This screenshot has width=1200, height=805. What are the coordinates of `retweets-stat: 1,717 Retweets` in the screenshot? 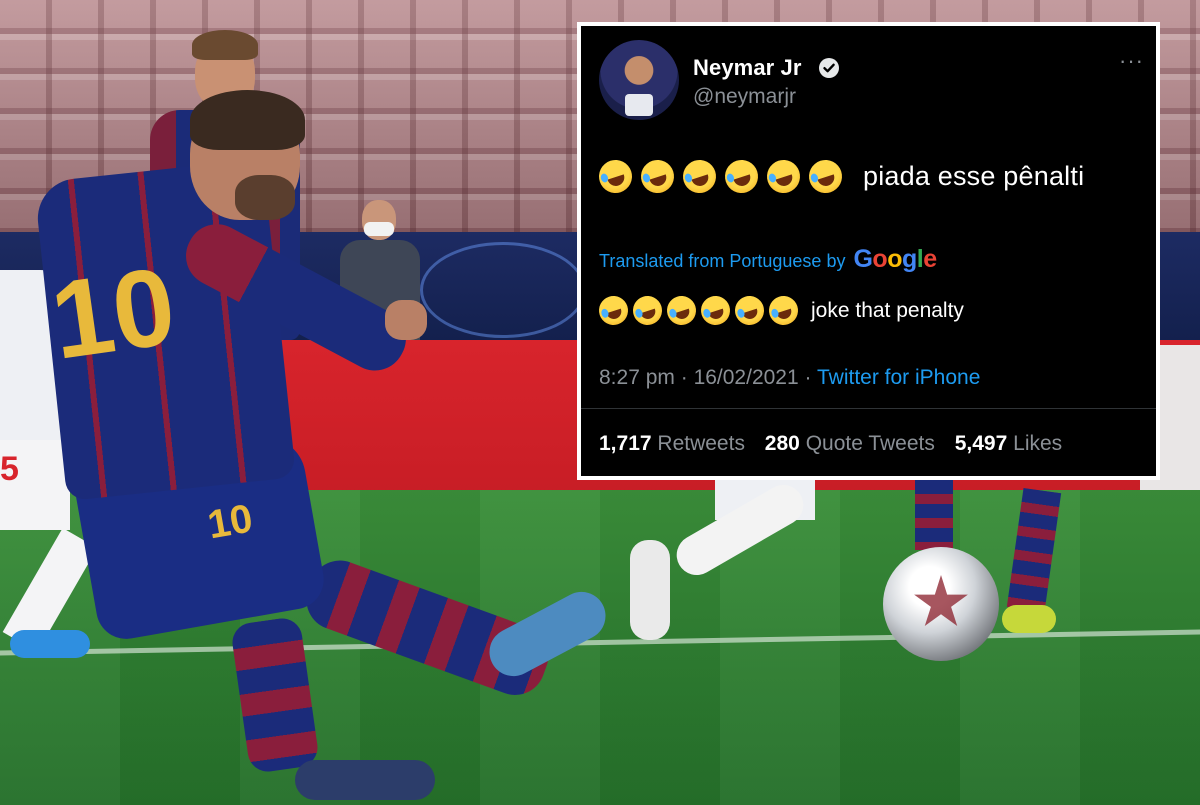 It's located at (672, 443).